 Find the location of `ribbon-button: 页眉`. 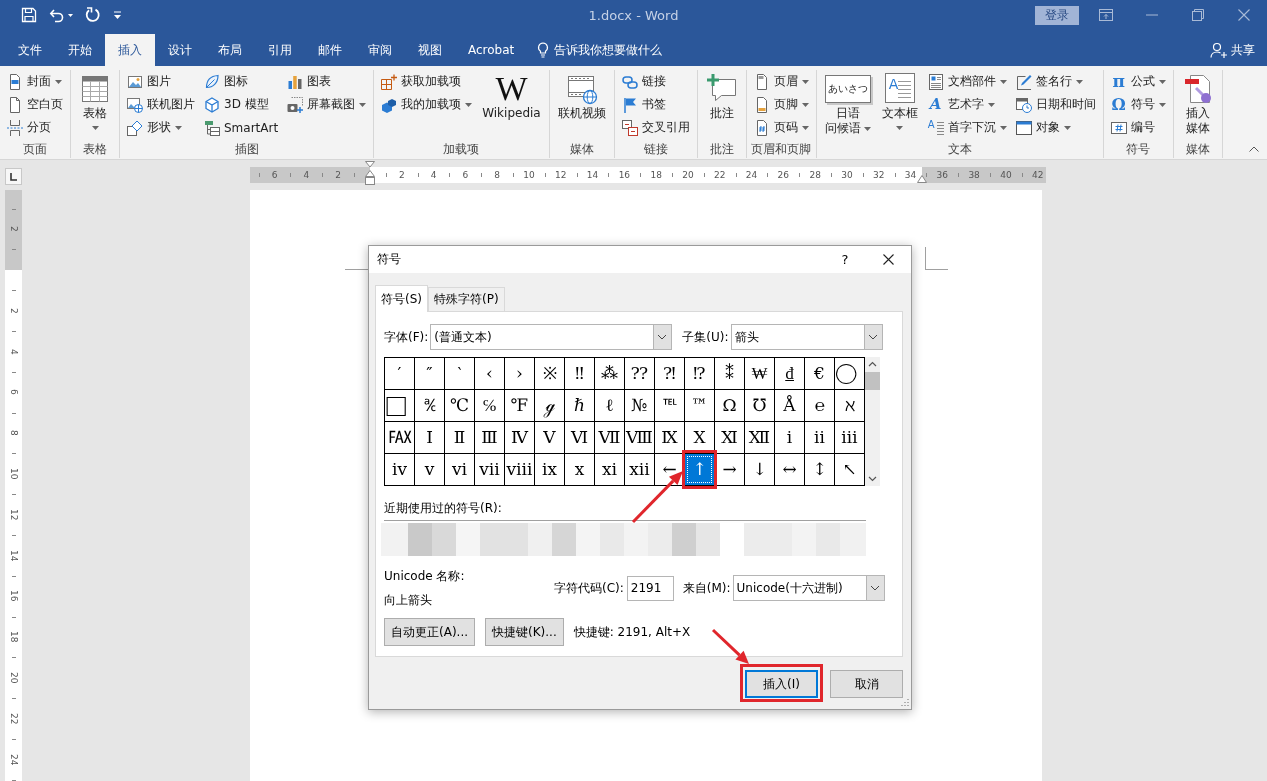

ribbon-button: 页眉 is located at coordinates (781, 81).